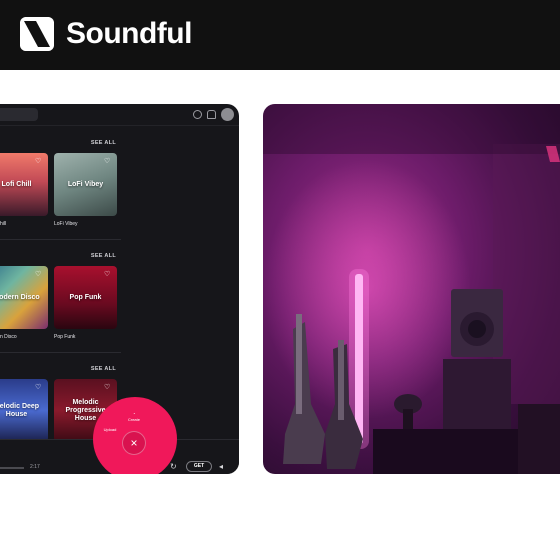 This screenshot has height=560, width=560. Describe the element at coordinates (3, 224) in the screenshot. I see `card-caption: hill` at that location.